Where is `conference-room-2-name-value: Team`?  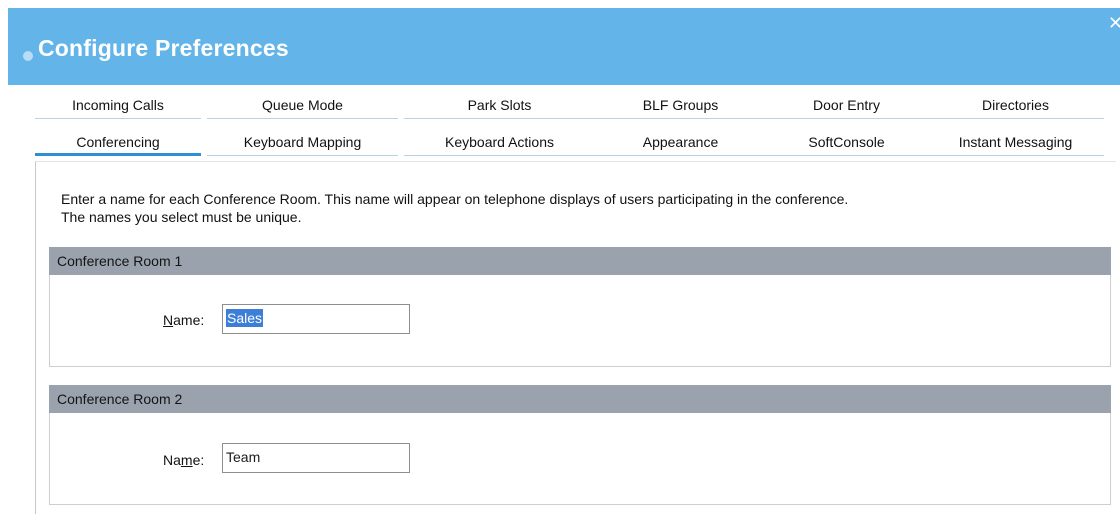
conference-room-2-name-value: Team is located at coordinates (243, 457).